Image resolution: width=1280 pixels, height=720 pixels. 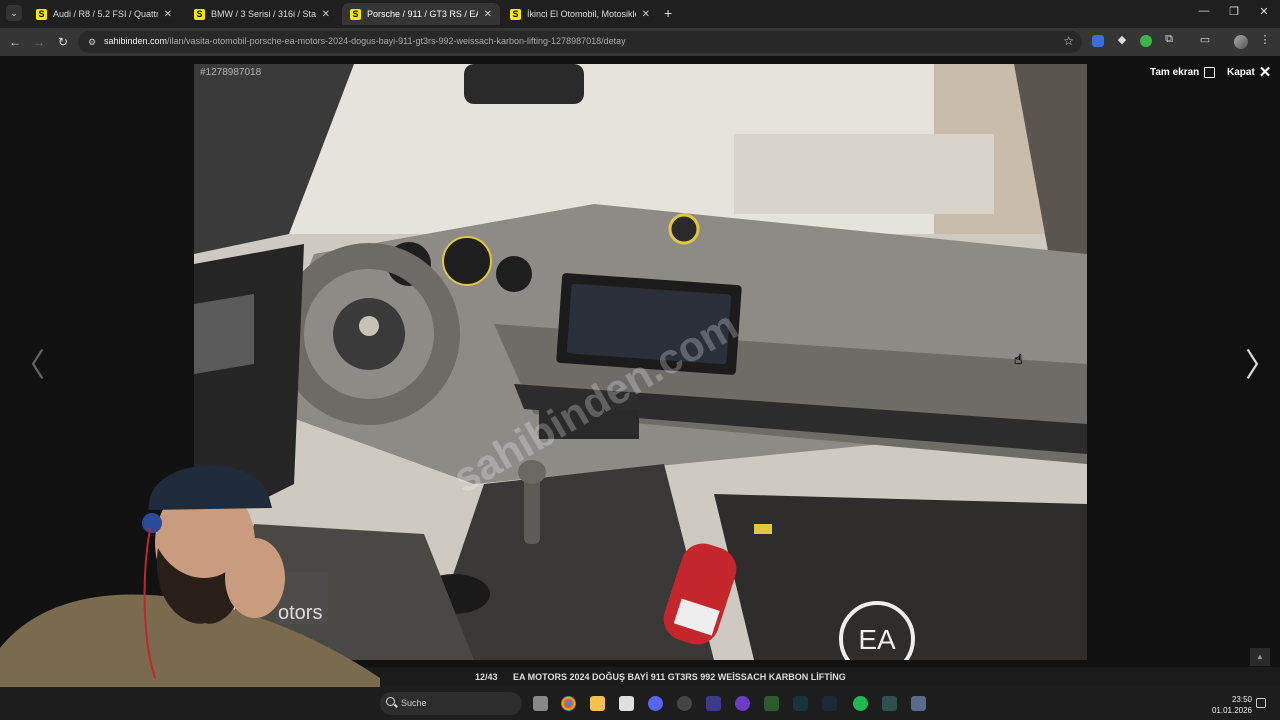 I want to click on listing-number: #1278987018, so click(x=231, y=72).